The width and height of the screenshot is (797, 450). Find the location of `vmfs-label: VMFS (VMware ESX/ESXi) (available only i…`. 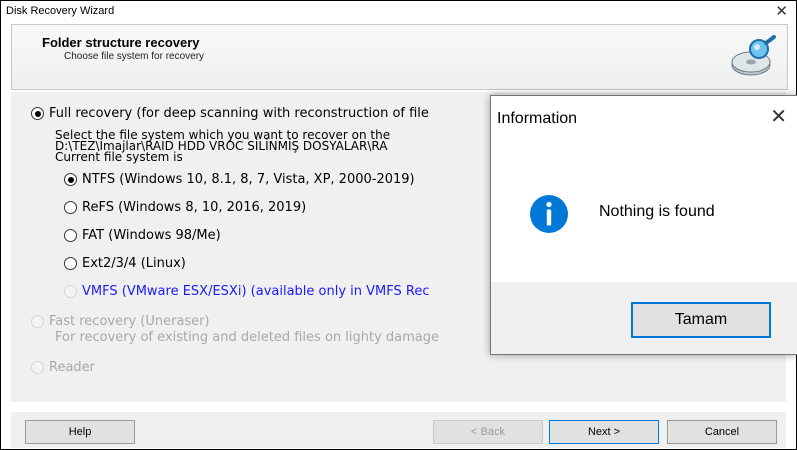

vmfs-label: VMFS (VMware ESX/ESXi) (available only i… is located at coordinates (256, 291).